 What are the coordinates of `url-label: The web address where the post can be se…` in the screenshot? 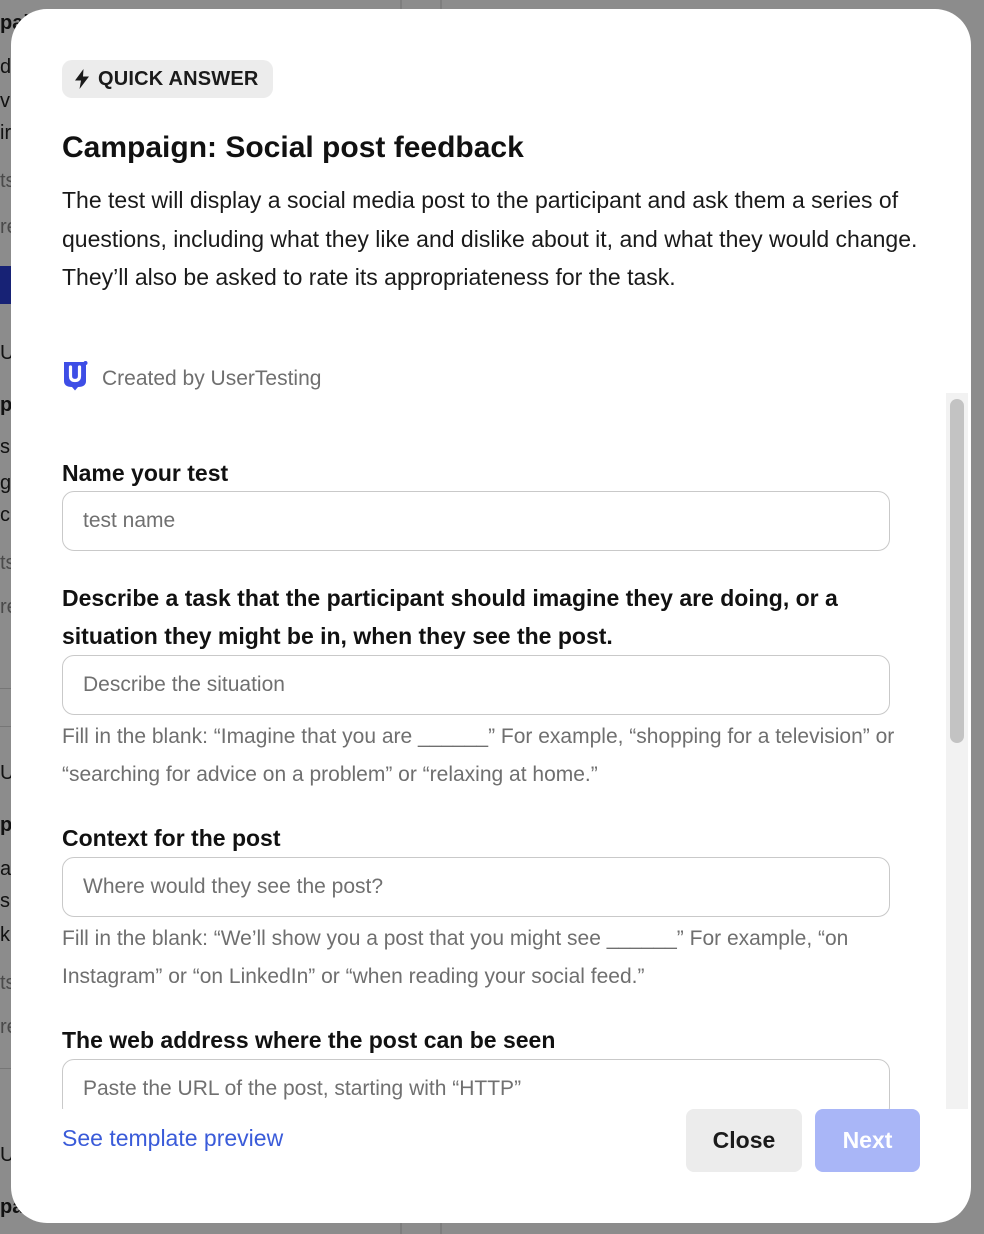 It's located at (309, 1040).